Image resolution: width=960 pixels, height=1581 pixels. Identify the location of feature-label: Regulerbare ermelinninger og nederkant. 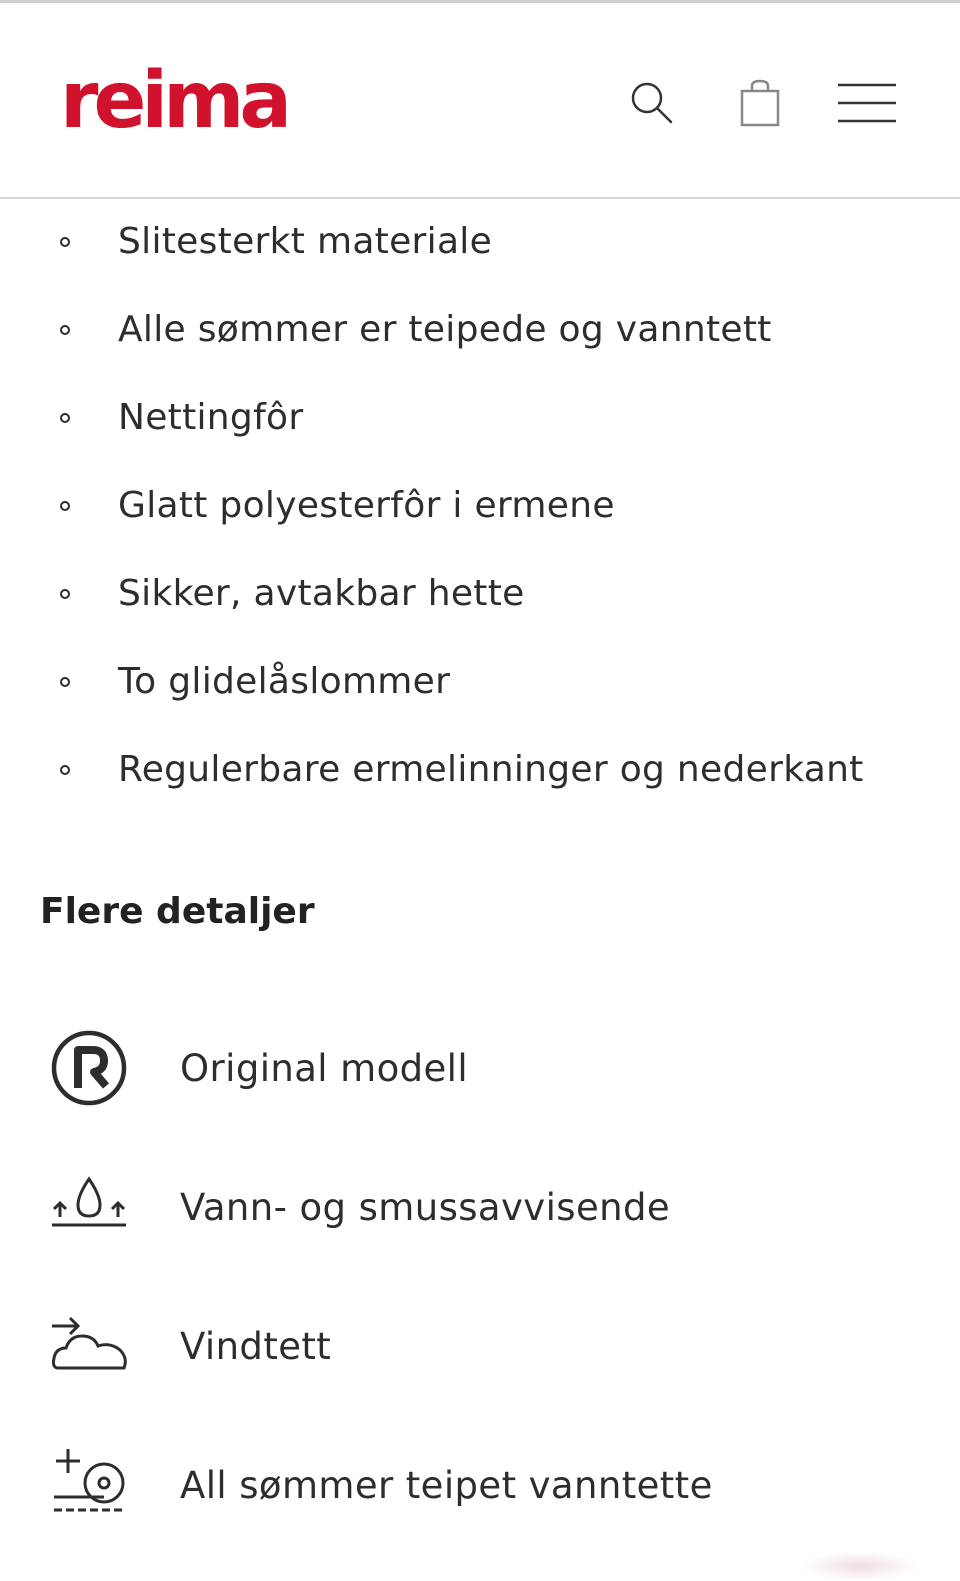
(491, 769).